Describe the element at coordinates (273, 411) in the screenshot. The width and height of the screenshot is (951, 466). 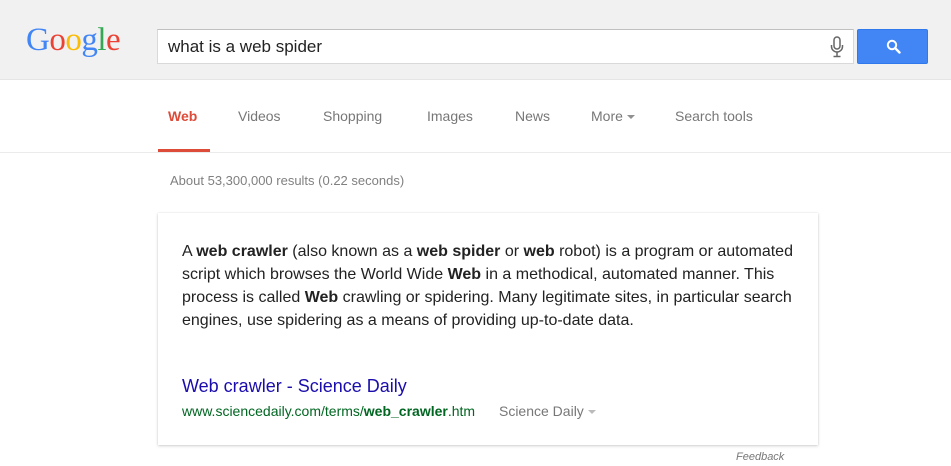
I see `result-url-prefix: www.sciencedaily.com/terms/` at that location.